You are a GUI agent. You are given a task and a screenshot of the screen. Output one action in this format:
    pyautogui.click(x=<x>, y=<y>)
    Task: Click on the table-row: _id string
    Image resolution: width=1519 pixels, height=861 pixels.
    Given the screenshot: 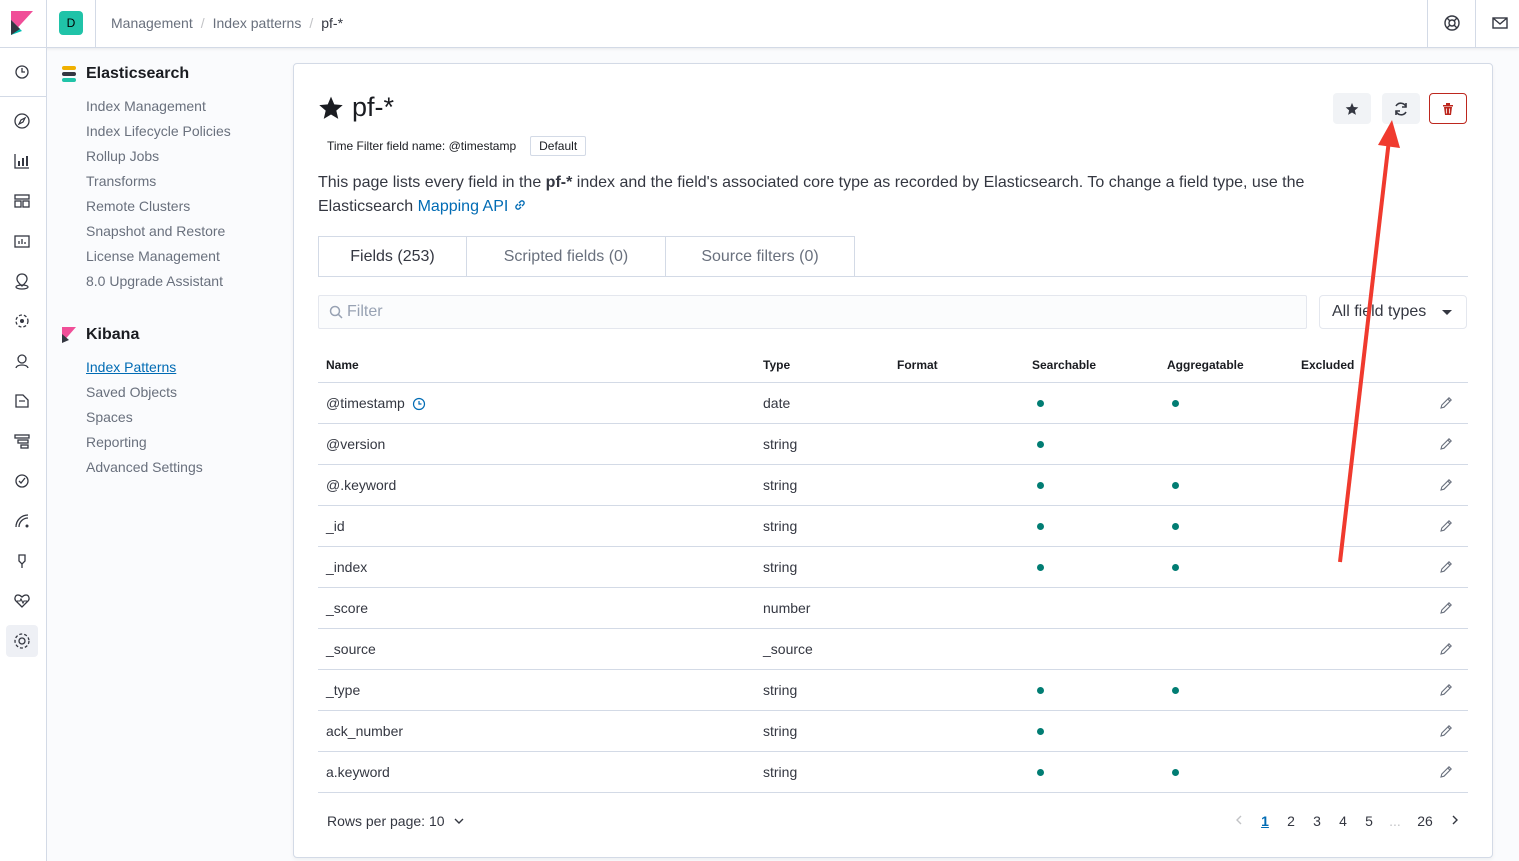 What is the action you would take?
    pyautogui.click(x=893, y=526)
    